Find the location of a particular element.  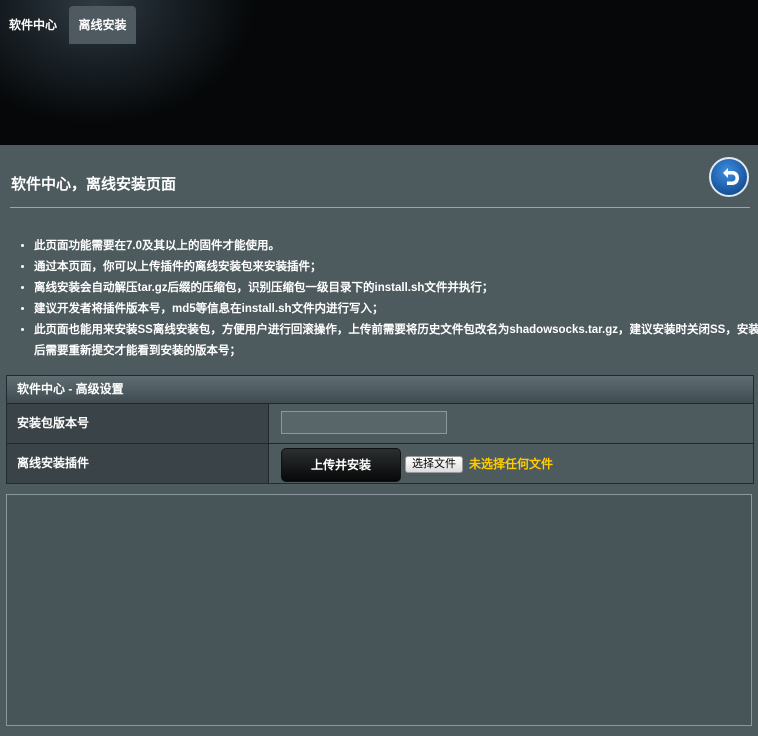

note-item: 建议开发者将插件版本号，md5等信息在install.sh文件内进行写入； is located at coordinates (396, 309).